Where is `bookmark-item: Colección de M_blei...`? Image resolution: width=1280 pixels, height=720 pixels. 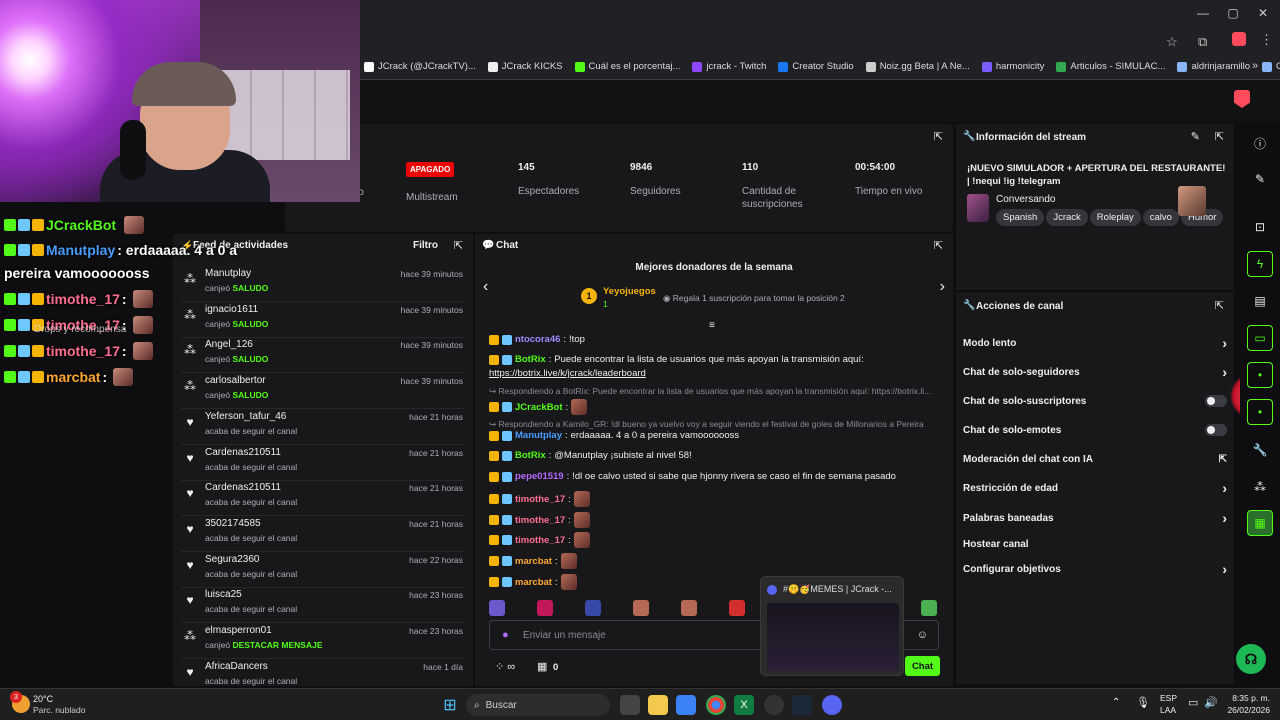 bookmark-item: Colección de M_blei... is located at coordinates (1268, 66).